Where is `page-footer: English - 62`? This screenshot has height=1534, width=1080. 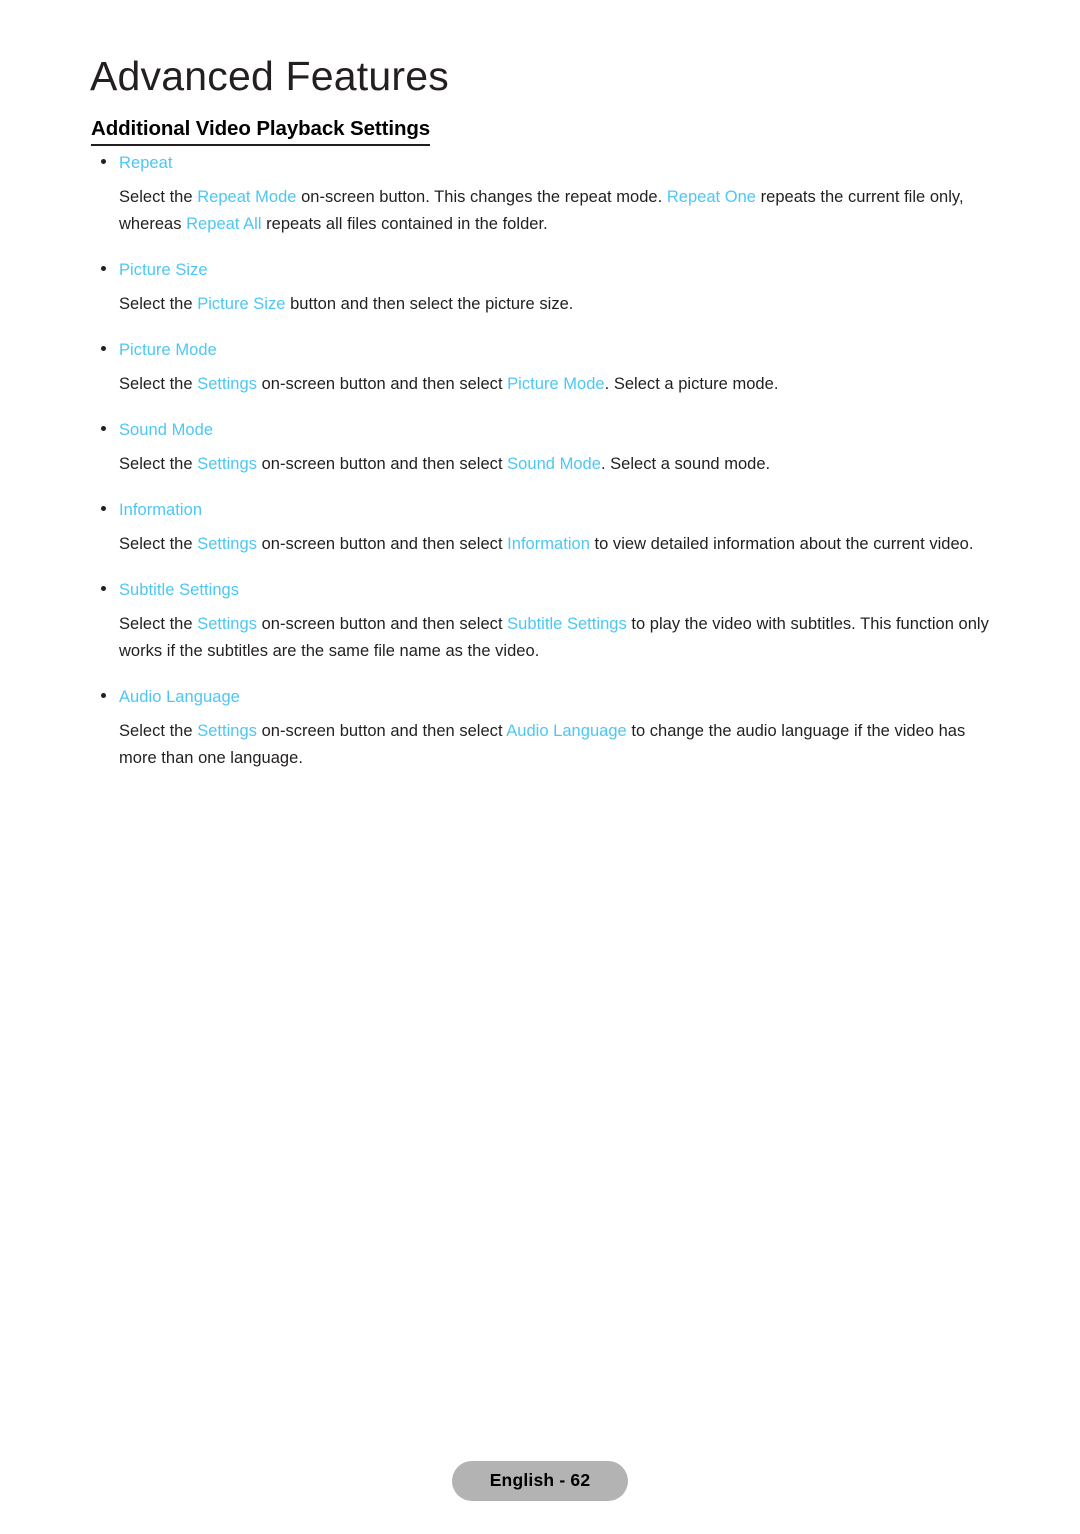
page-footer: English - 62 is located at coordinates (540, 1481).